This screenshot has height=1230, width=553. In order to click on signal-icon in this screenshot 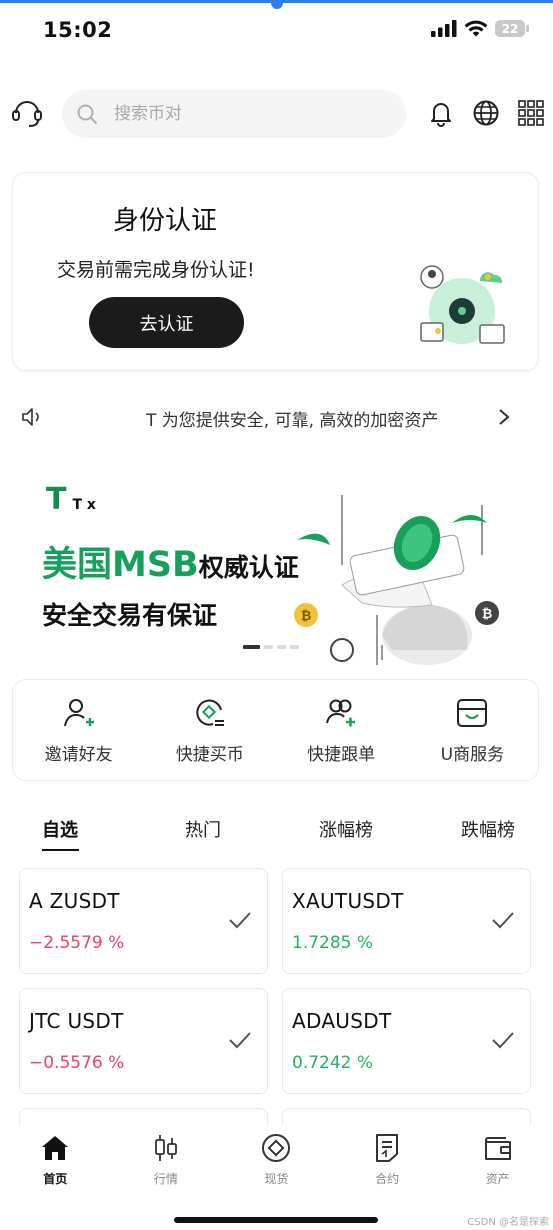, I will do `click(444, 28)`.